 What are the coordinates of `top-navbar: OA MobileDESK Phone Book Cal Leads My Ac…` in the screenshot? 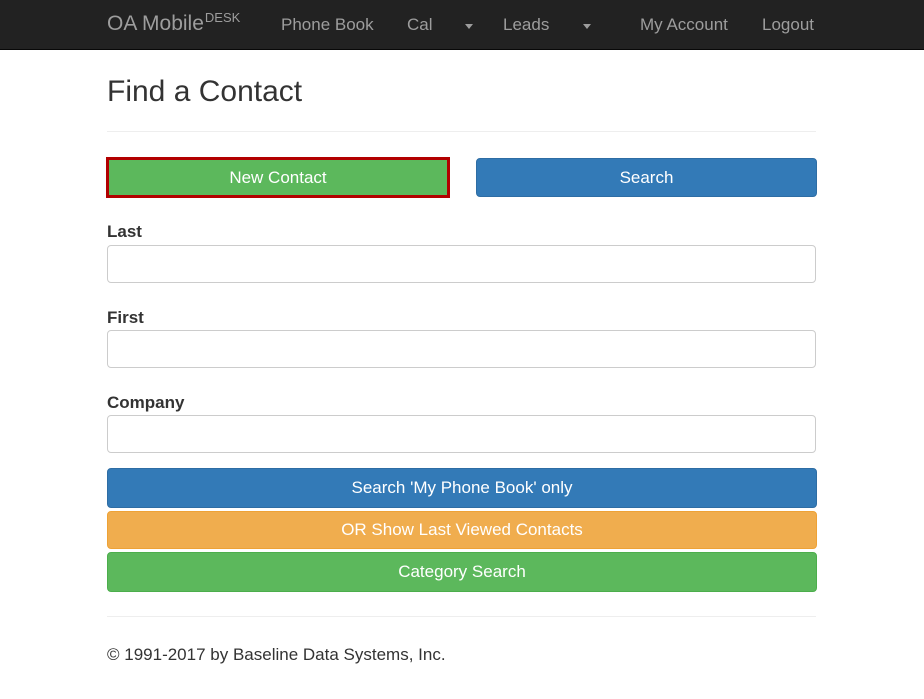 It's located at (462, 25).